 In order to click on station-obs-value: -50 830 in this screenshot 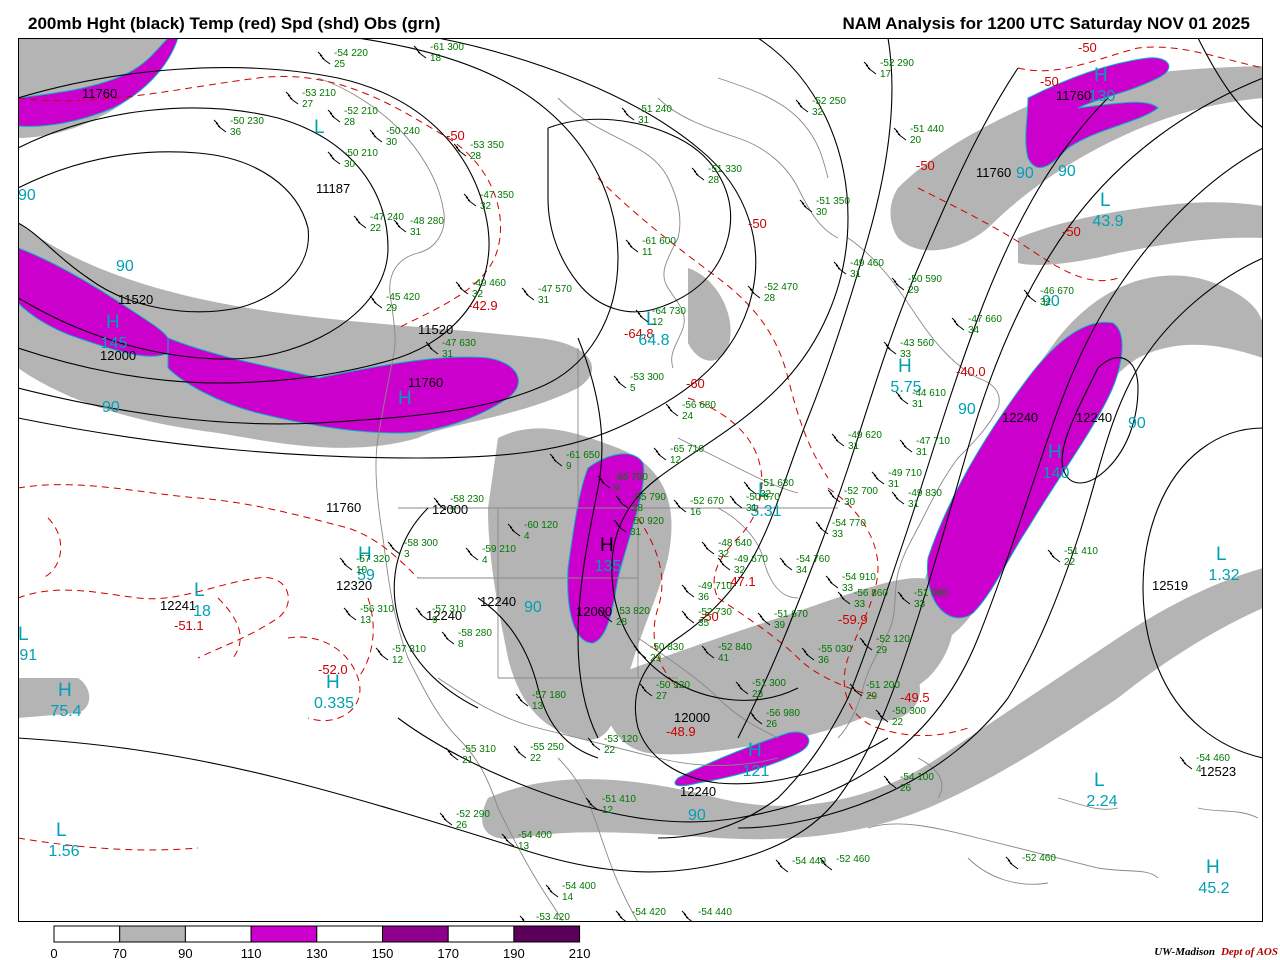, I will do `click(667, 647)`.